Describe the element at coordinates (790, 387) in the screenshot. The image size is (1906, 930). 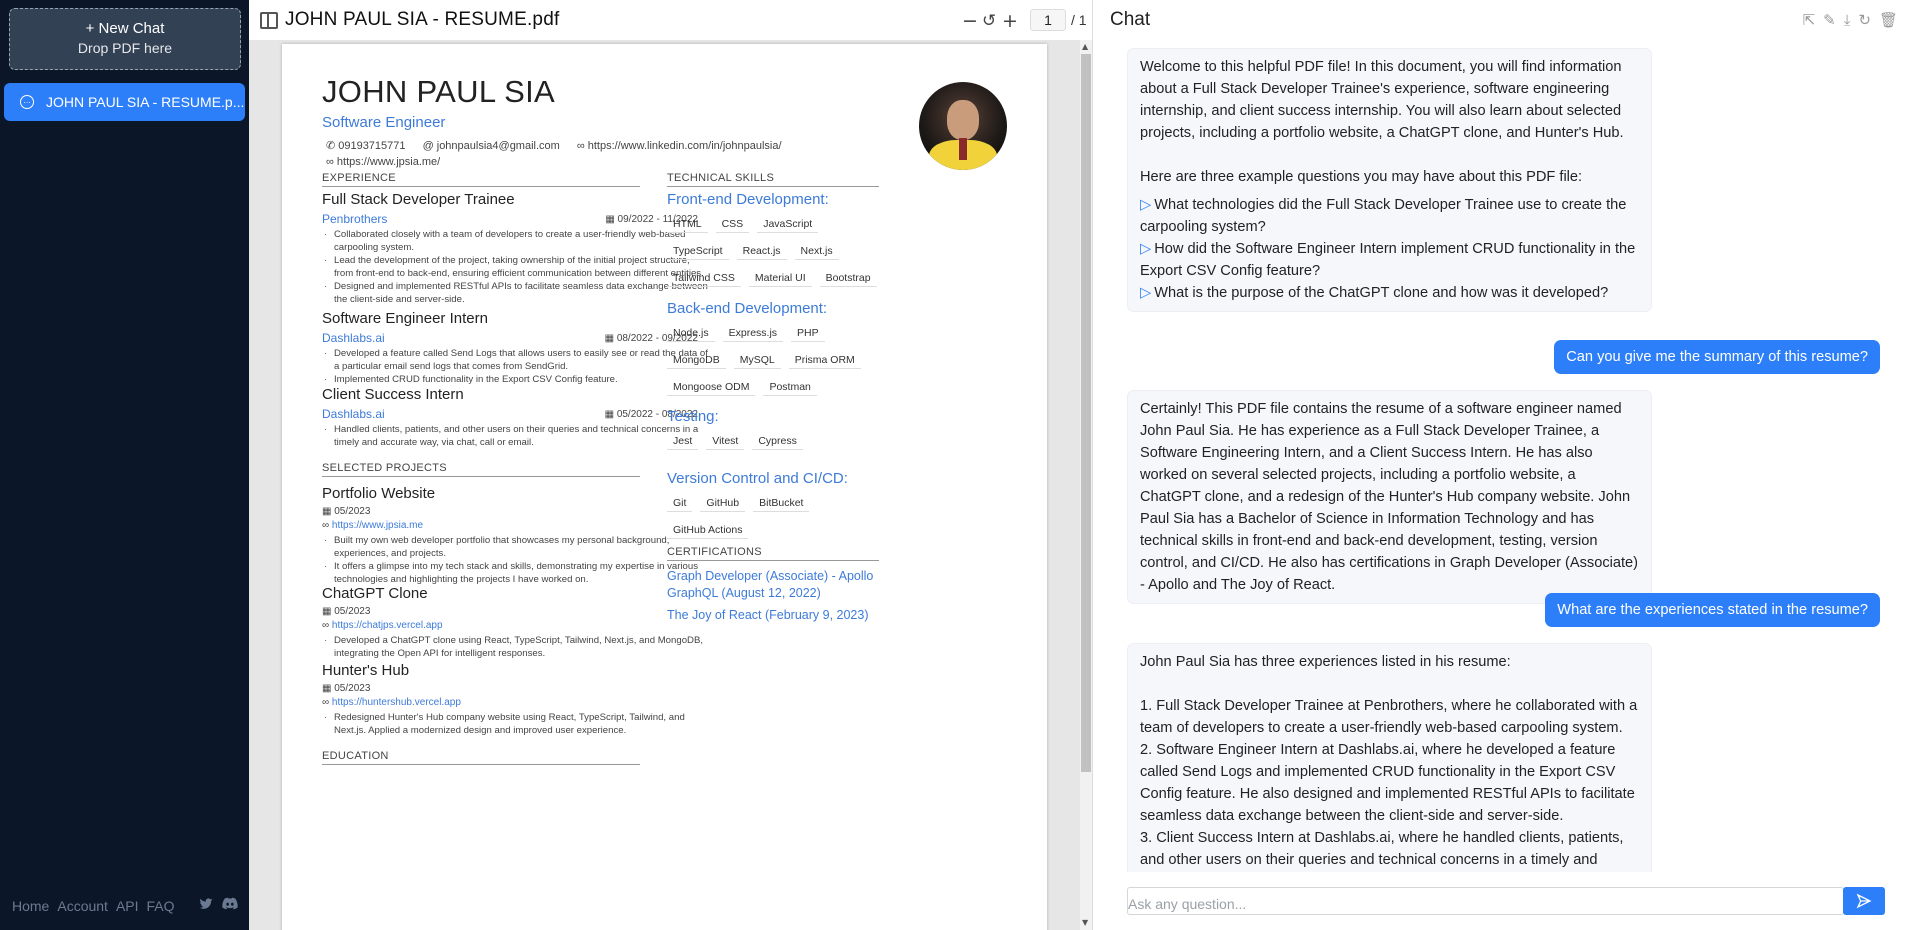
I see `skill-tag: Postman` at that location.